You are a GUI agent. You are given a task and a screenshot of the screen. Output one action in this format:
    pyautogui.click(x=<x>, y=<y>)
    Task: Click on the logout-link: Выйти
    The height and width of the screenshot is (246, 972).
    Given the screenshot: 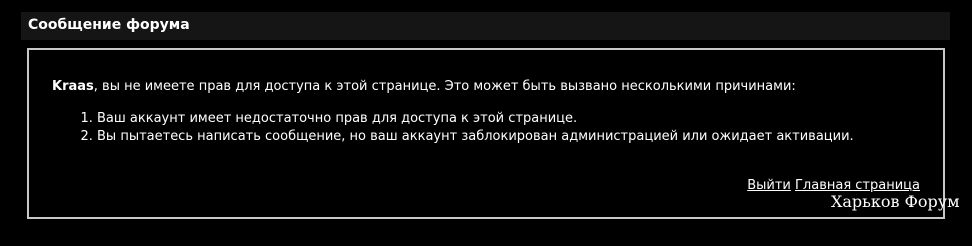 What is the action you would take?
    pyautogui.click(x=769, y=185)
    